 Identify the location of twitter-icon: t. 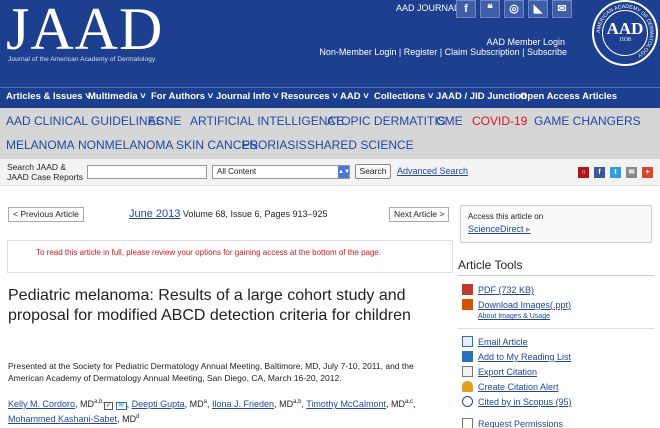
(615, 172).